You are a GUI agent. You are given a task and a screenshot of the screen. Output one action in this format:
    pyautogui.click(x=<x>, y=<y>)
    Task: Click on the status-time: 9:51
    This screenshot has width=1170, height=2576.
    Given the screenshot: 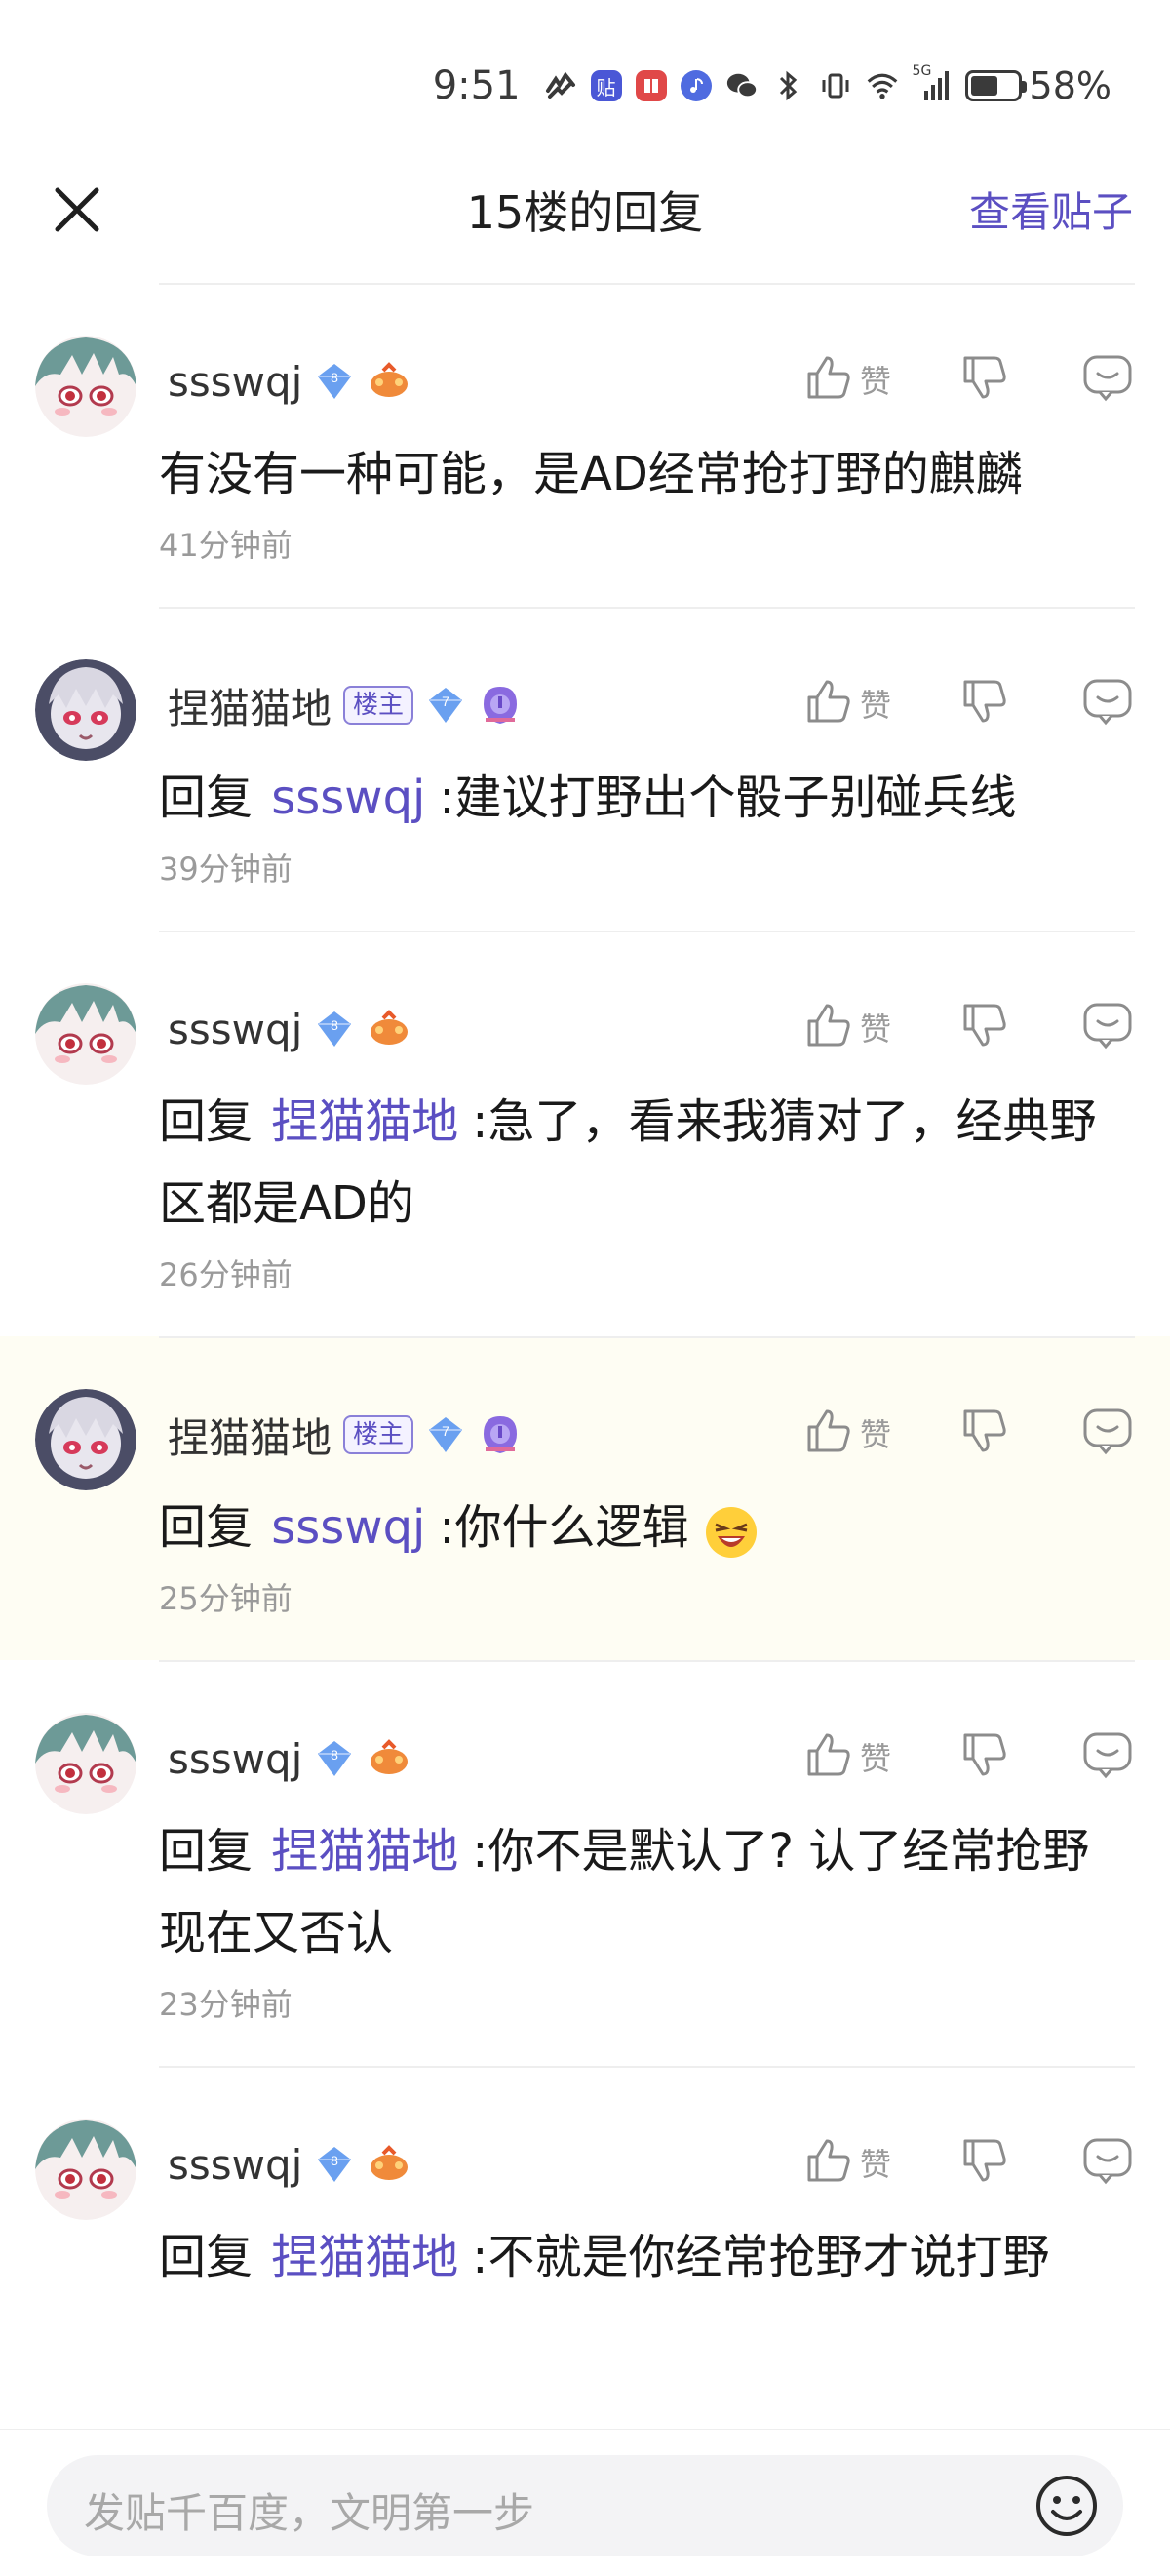 What is the action you would take?
    pyautogui.click(x=476, y=85)
    